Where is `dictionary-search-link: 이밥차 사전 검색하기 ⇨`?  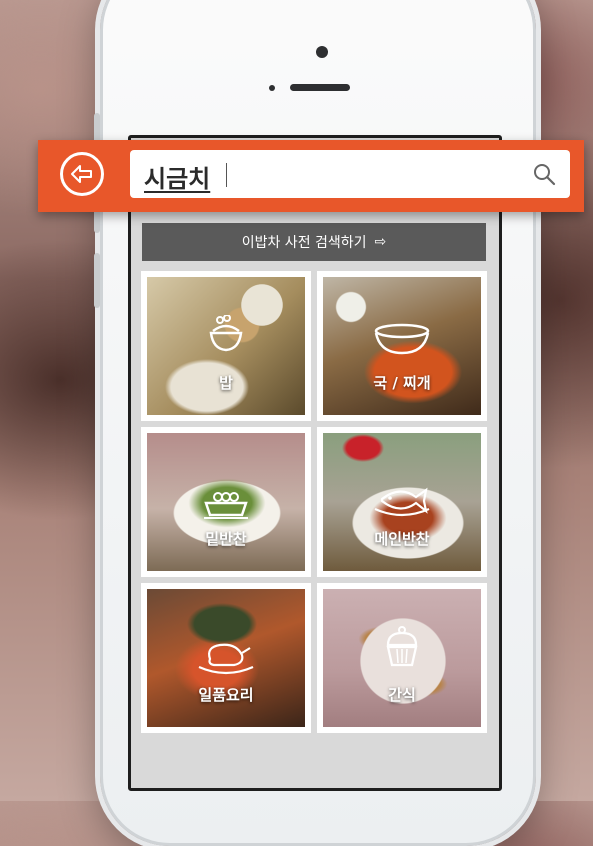 dictionary-search-link: 이밥차 사전 검색하기 ⇨ is located at coordinates (314, 242).